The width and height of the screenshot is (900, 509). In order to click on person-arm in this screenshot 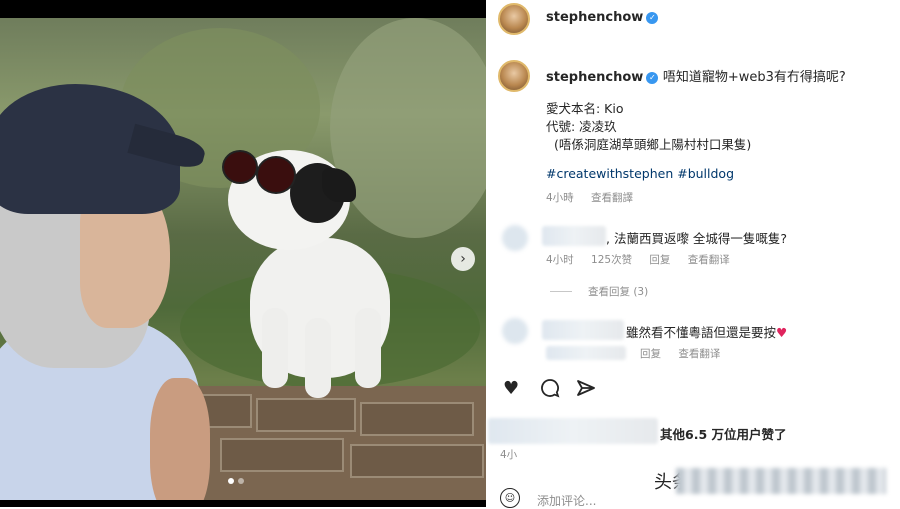, I will do `click(180, 439)`.